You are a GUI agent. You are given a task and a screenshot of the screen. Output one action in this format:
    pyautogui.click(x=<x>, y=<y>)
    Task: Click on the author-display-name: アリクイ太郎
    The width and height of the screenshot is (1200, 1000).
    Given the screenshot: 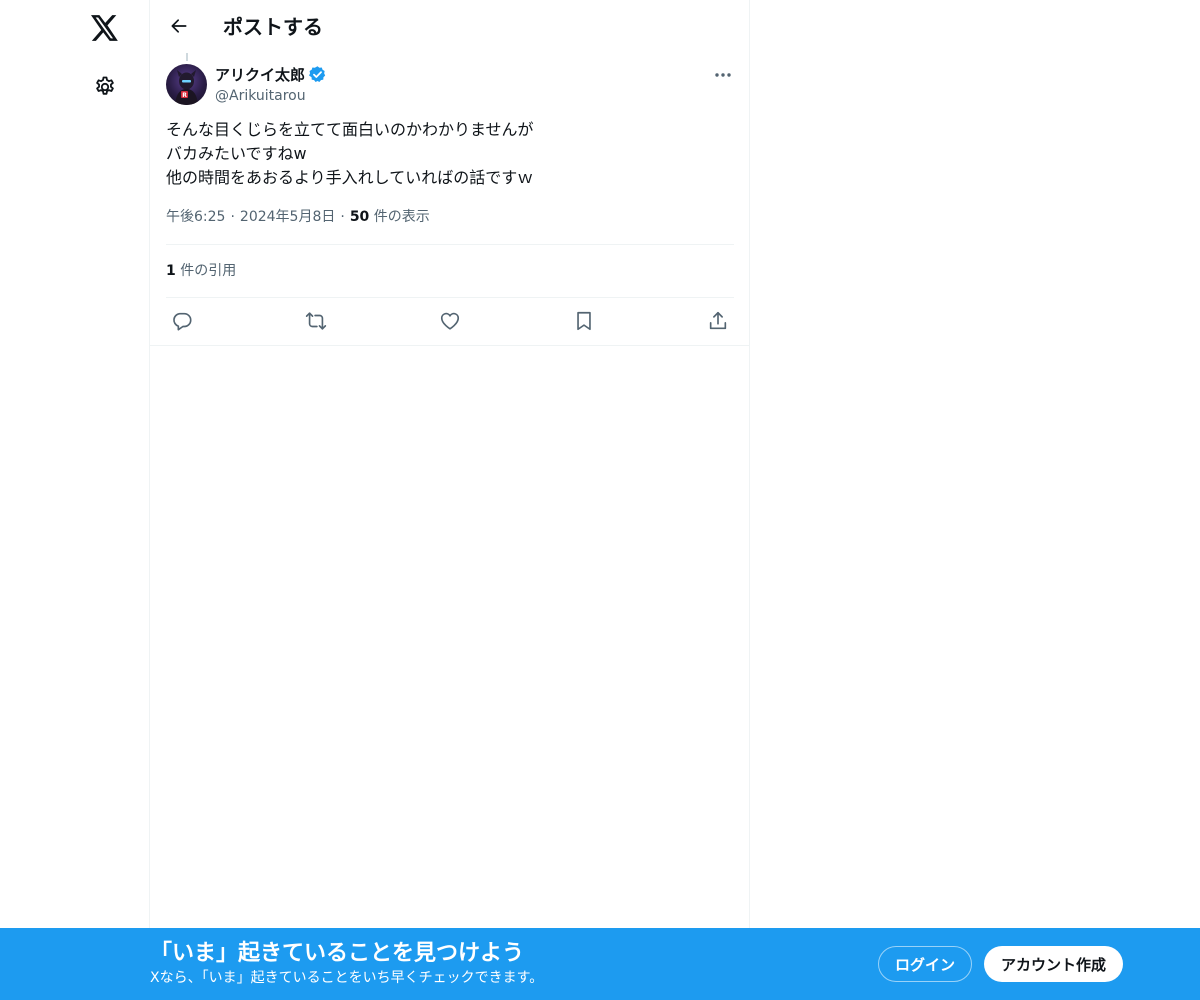 What is the action you would take?
    pyautogui.click(x=260, y=75)
    